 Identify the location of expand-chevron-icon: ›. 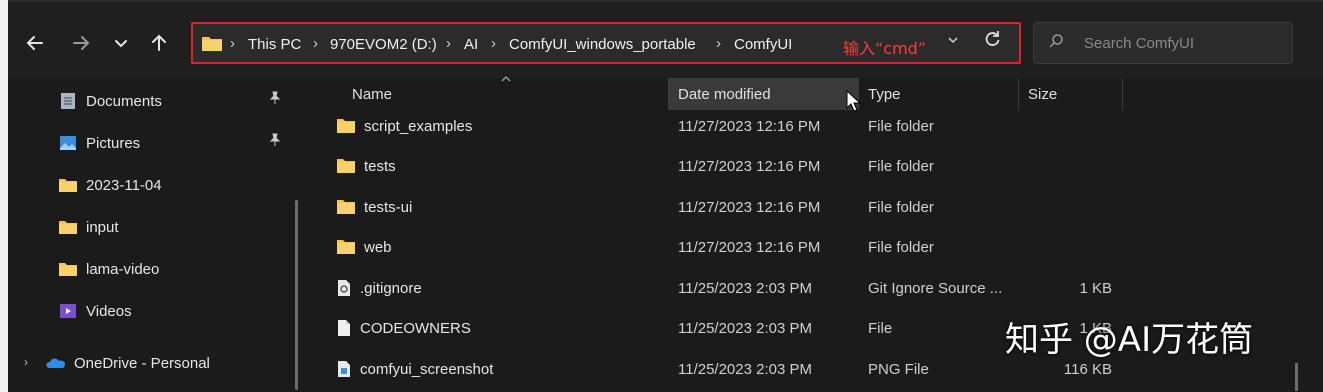
(26, 362).